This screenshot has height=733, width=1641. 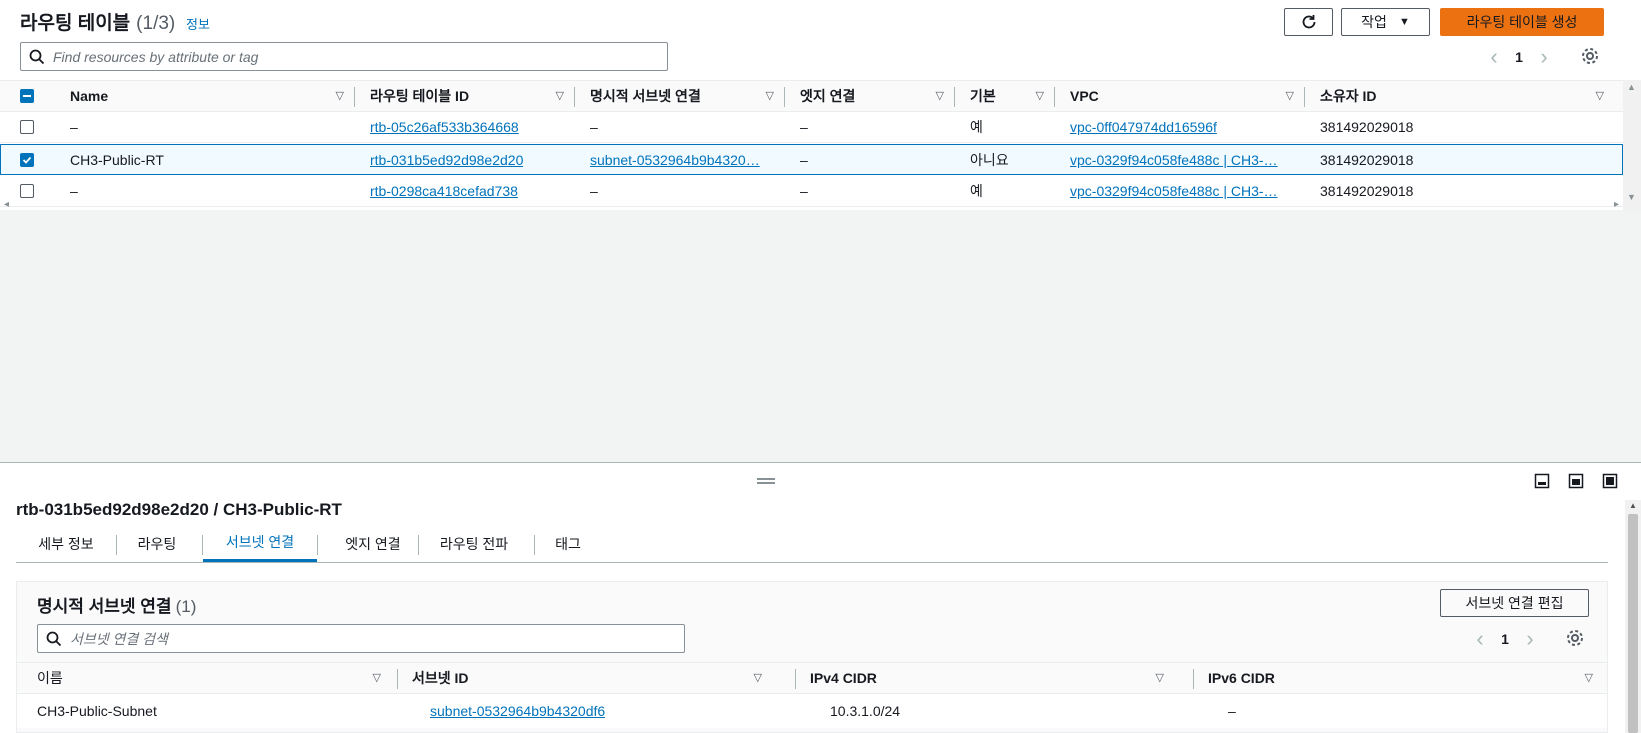 I want to click on col-ipv4-label: IPv4 CIDR, so click(x=843, y=678).